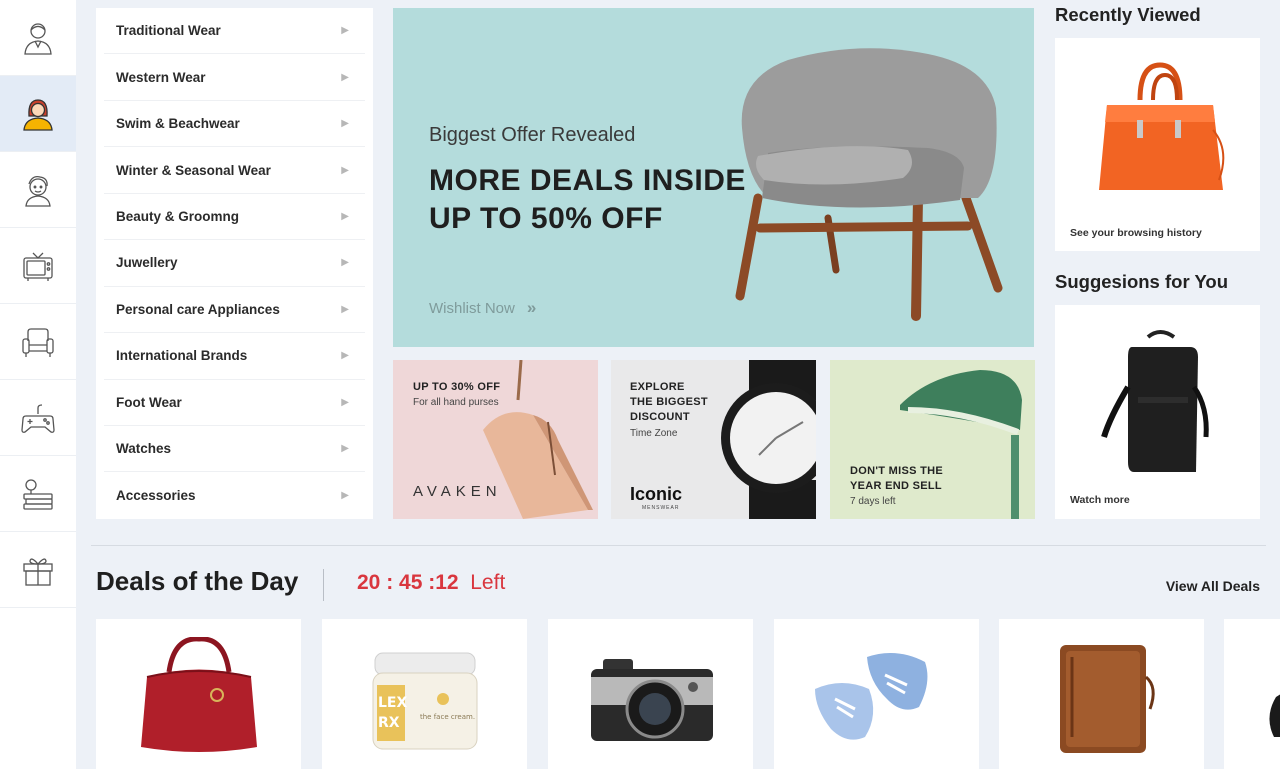  I want to click on deals-separator, so click(323, 585).